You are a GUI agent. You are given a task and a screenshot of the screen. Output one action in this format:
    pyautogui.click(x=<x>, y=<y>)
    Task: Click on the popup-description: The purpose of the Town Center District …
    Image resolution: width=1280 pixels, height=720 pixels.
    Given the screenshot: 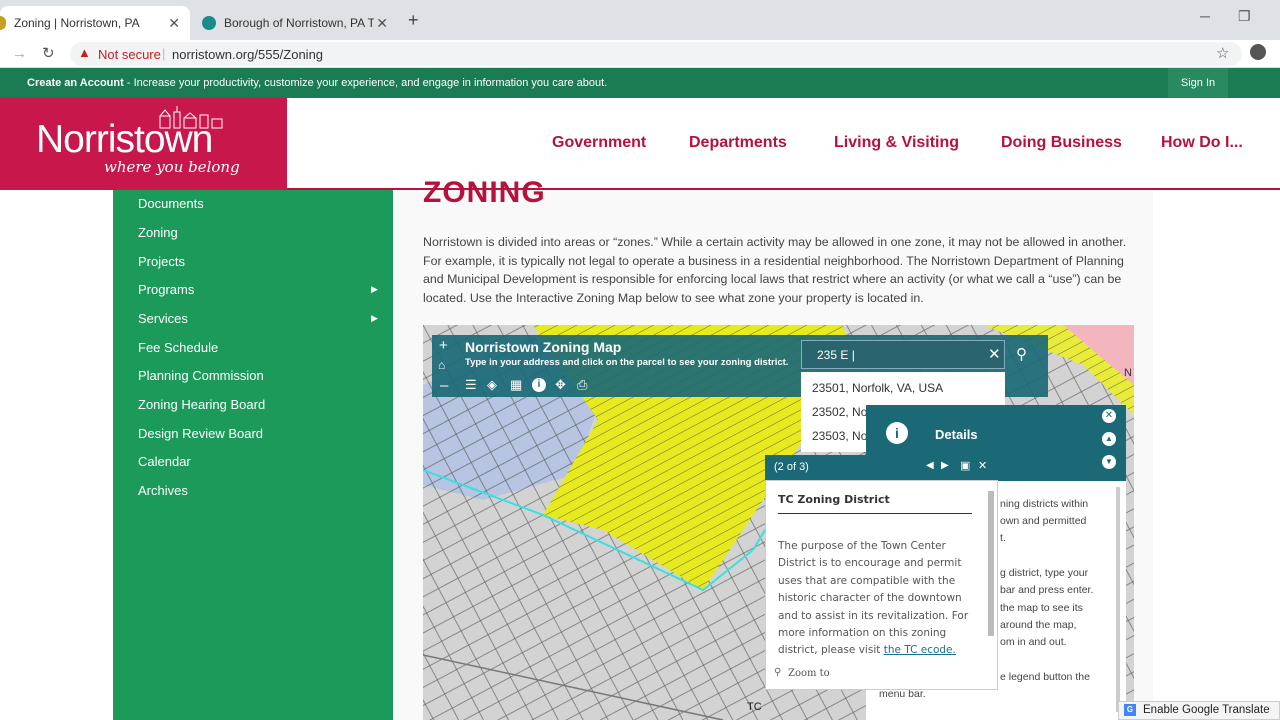 What is the action you would take?
    pyautogui.click(x=878, y=599)
    